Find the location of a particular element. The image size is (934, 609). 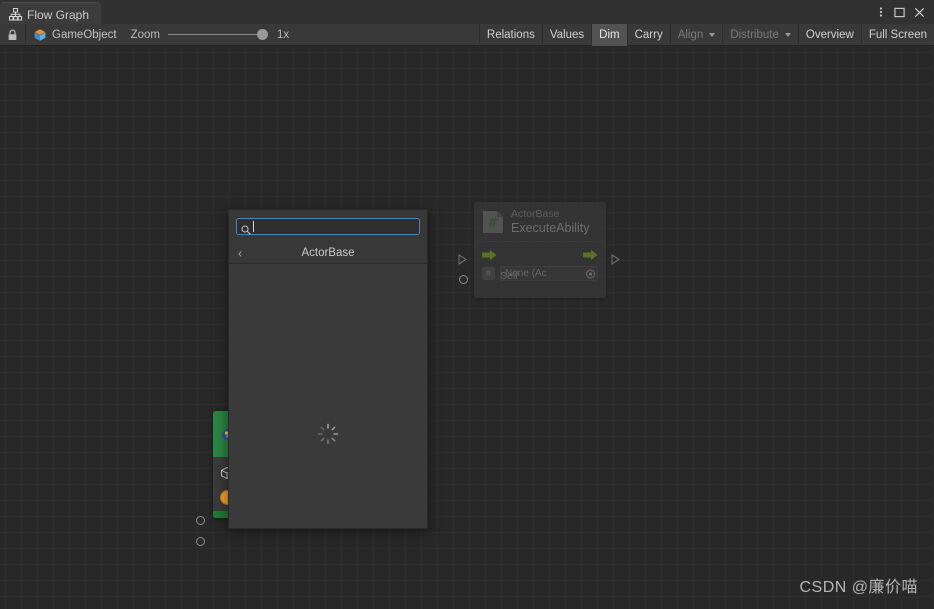

toolbar-button-values: Values is located at coordinates (566, 35).